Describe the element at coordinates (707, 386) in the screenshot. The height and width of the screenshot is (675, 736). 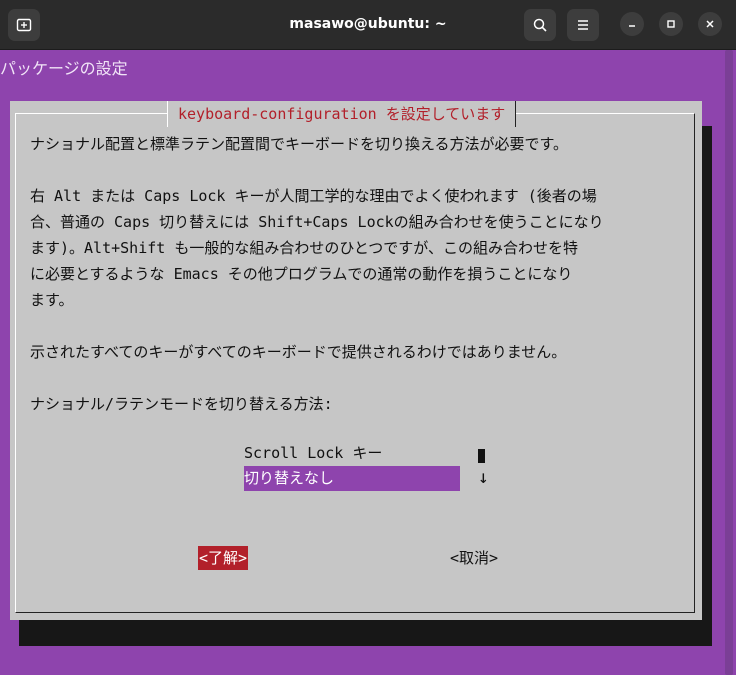
I see `dialog-shadow` at that location.